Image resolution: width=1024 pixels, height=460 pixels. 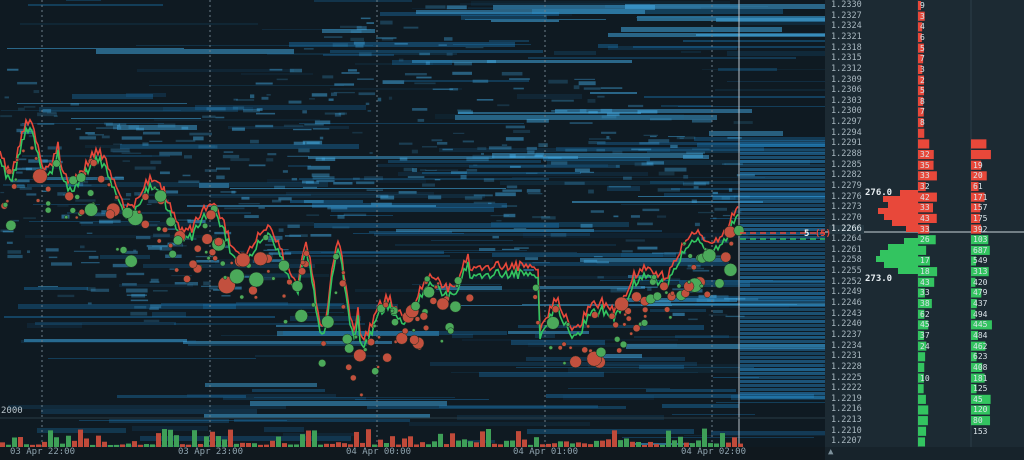 What do you see at coordinates (833, 452) in the screenshot?
I see `chevron-up-icon: ▲` at bounding box center [833, 452].